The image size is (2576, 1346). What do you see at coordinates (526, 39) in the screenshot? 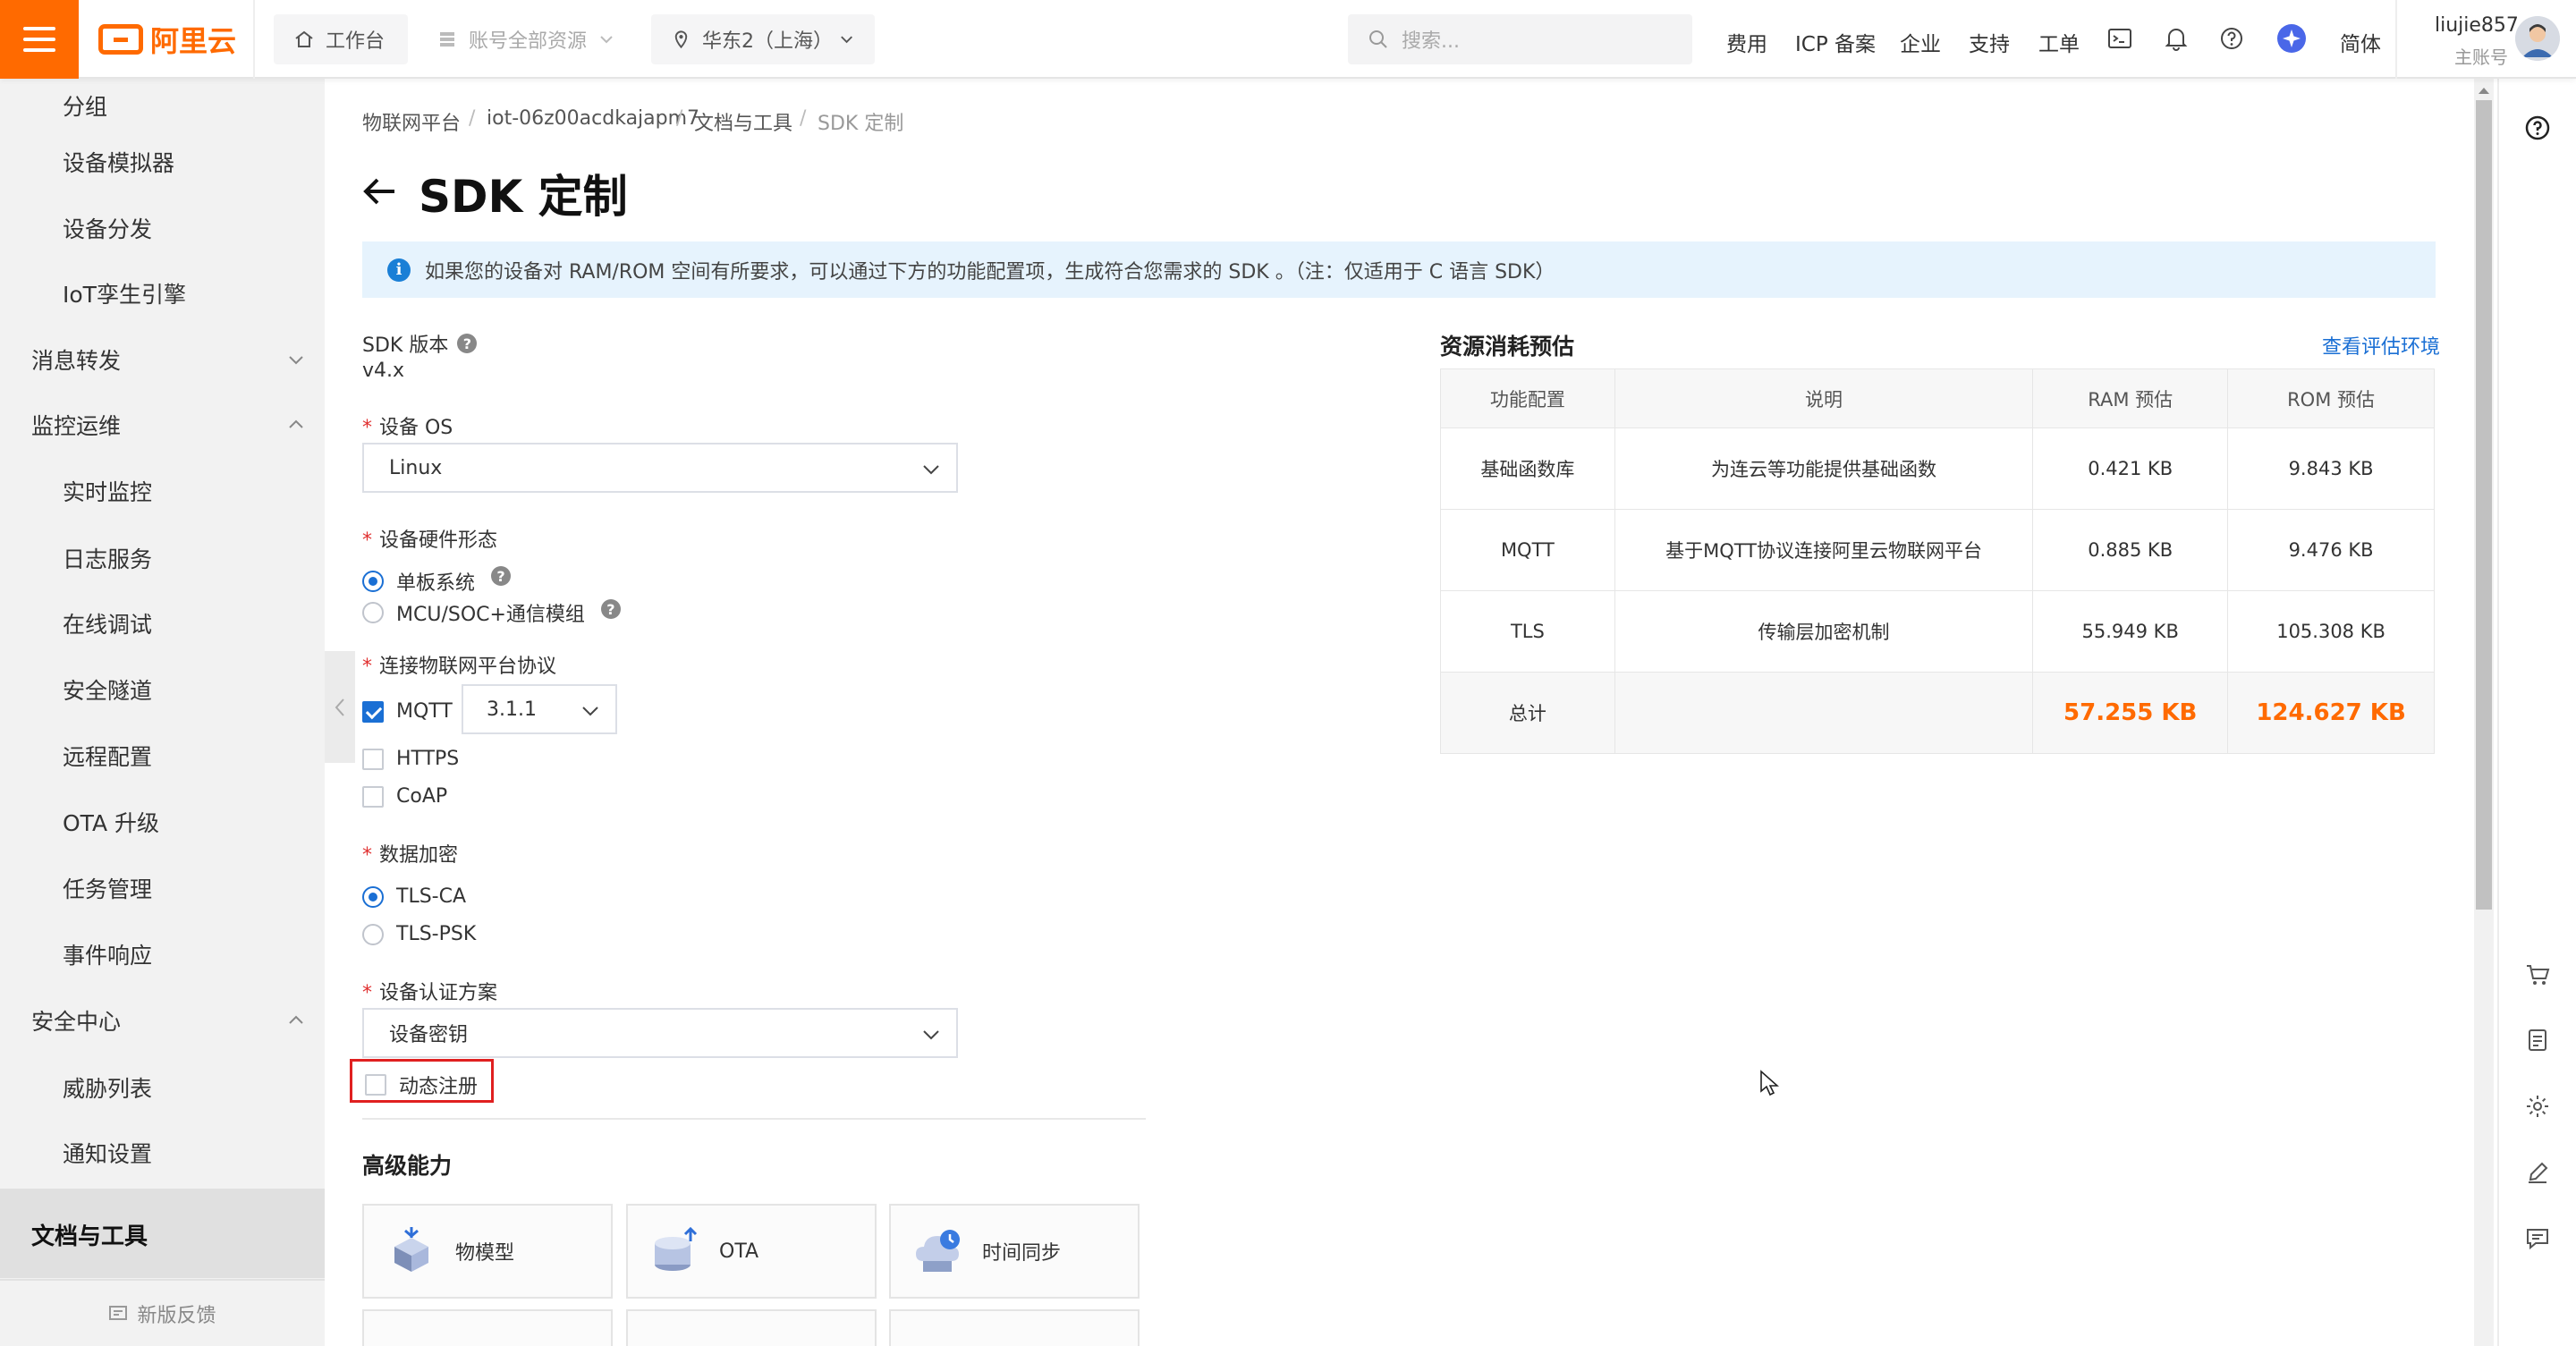
I see `resource-group-selector: 账号全部资源` at bounding box center [526, 39].